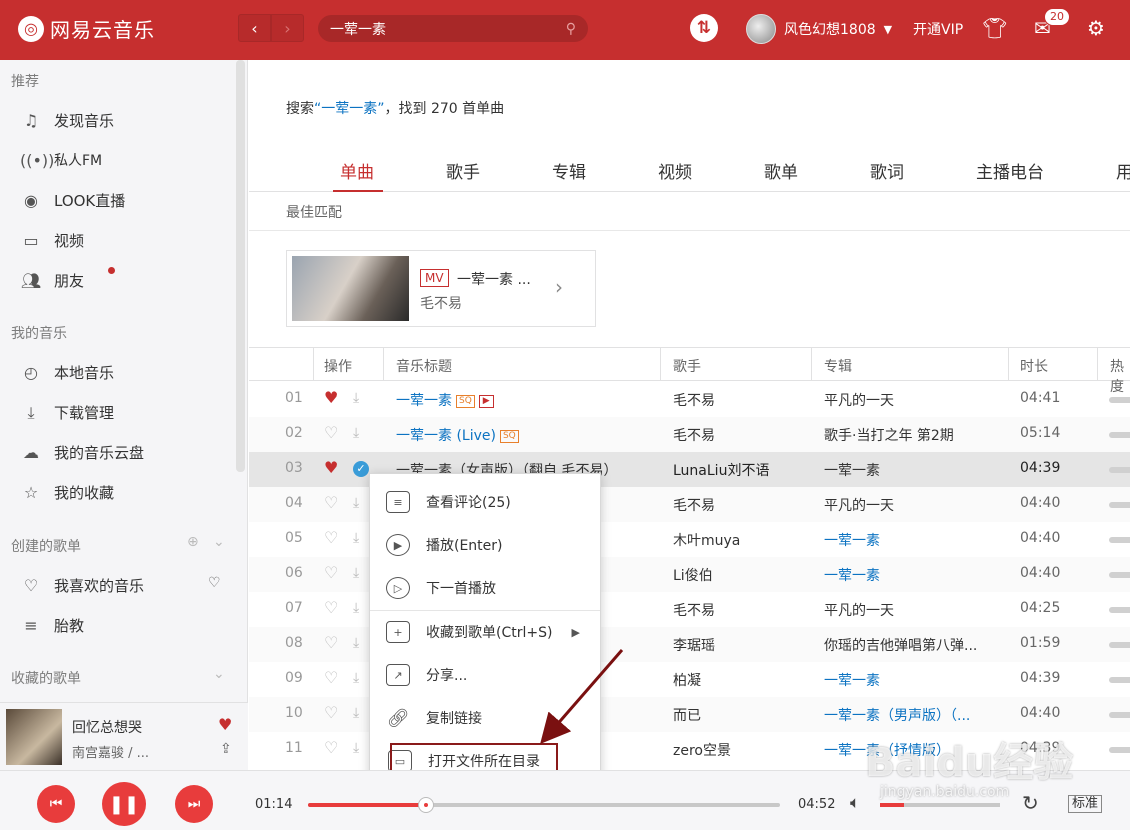 This screenshot has width=1130, height=830. What do you see at coordinates (687, 366) in the screenshot?
I see `col-artist: 歌手` at bounding box center [687, 366].